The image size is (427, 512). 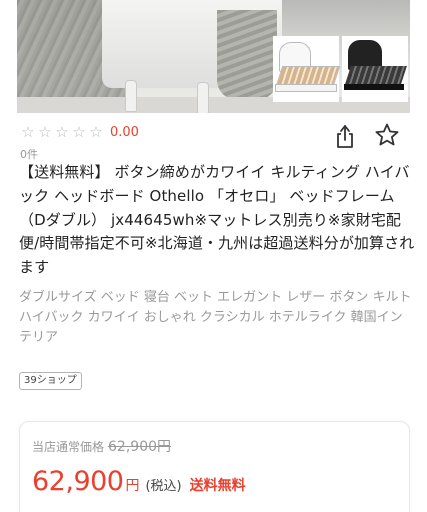 I want to click on rating-row: ☆ ☆ ☆ ☆ ☆ 0.00, so click(x=79, y=132).